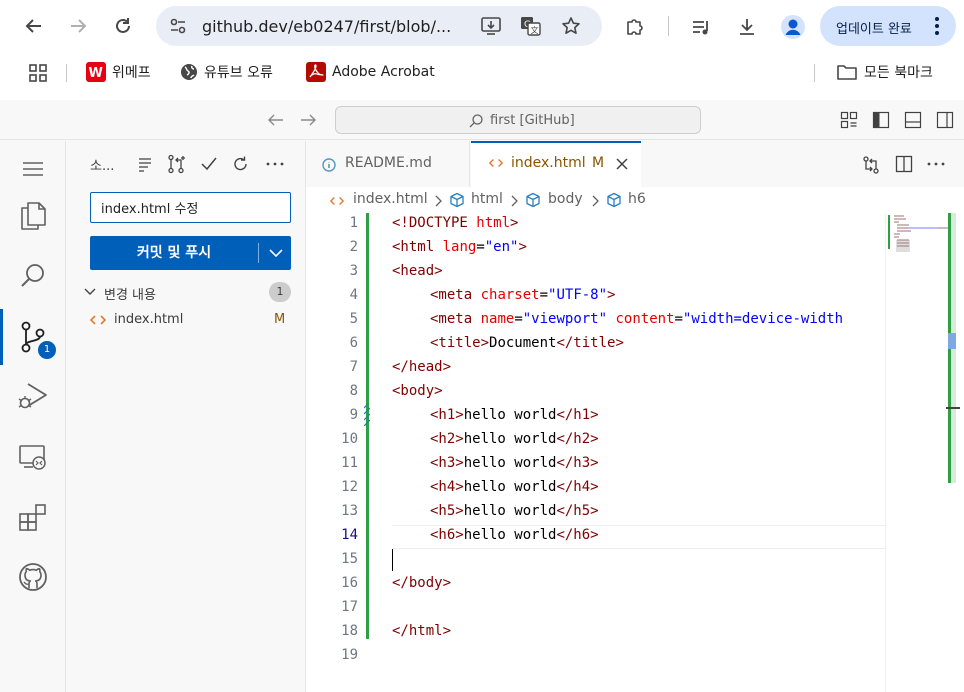 The height and width of the screenshot is (692, 964). I want to click on bookmark-all-bookmarks: 모든 북마크, so click(884, 72).